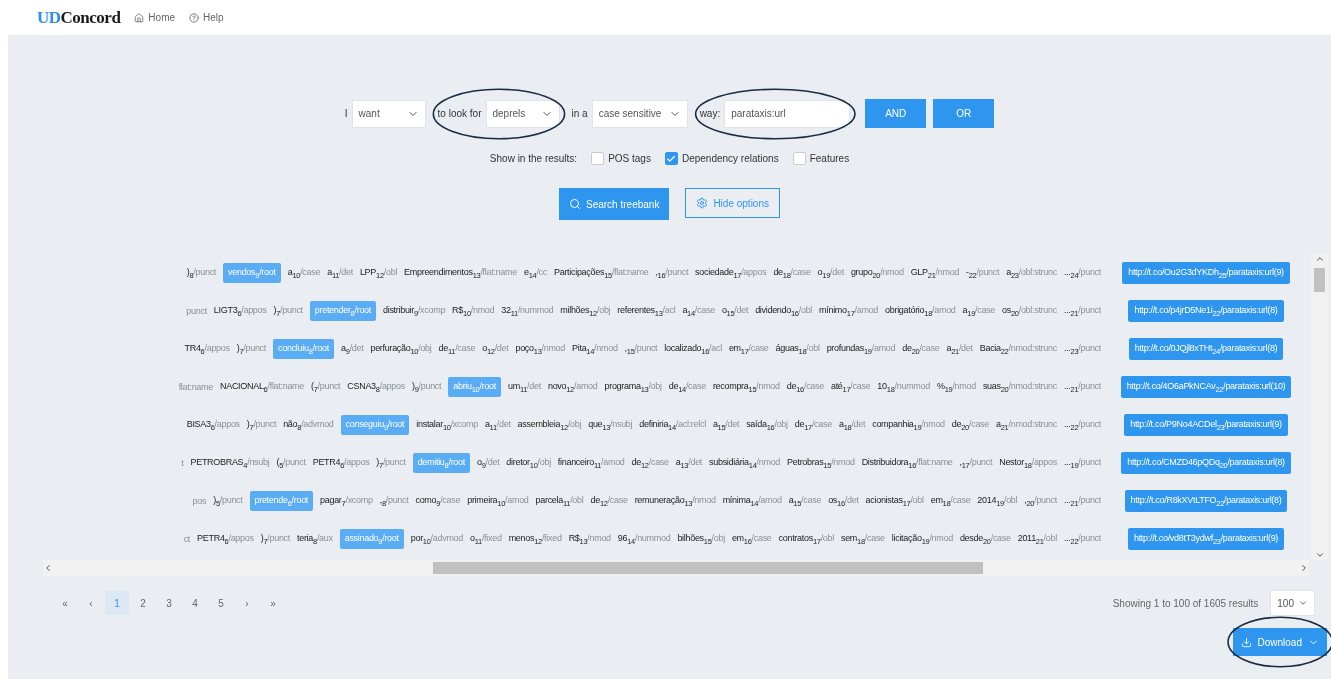  What do you see at coordinates (291, 463) in the screenshot?
I see `token: ($_{5}$/punct` at bounding box center [291, 463].